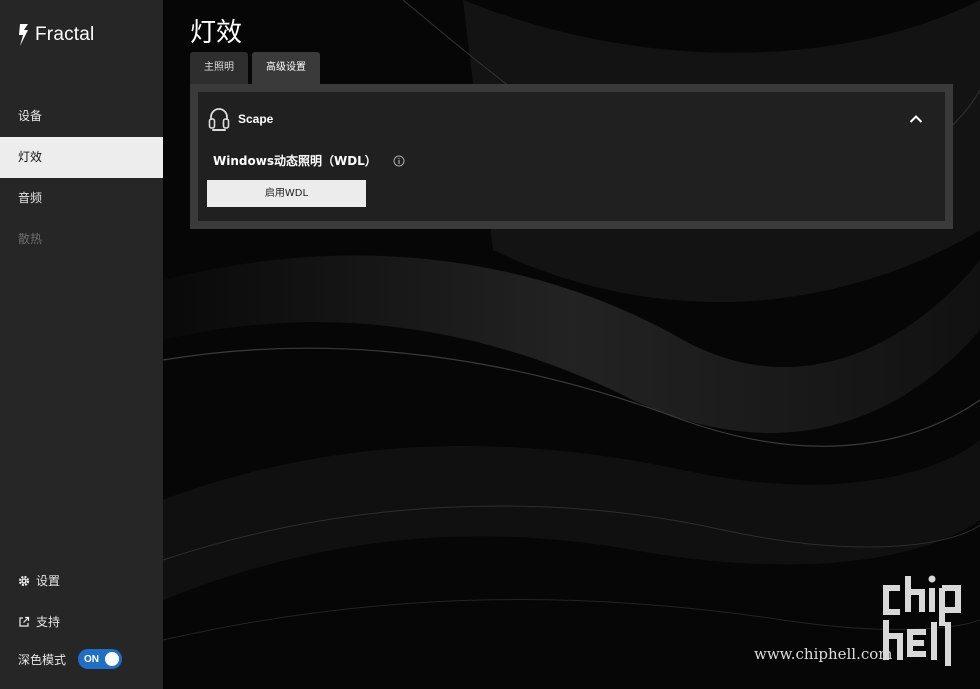  What do you see at coordinates (48, 581) in the screenshot?
I see `settings-label: 设置` at bounding box center [48, 581].